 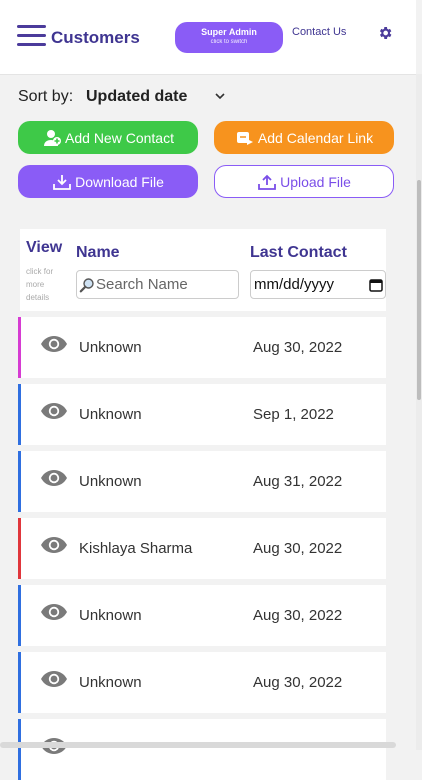 What do you see at coordinates (98, 253) in the screenshot?
I see `column-header-name: Name` at bounding box center [98, 253].